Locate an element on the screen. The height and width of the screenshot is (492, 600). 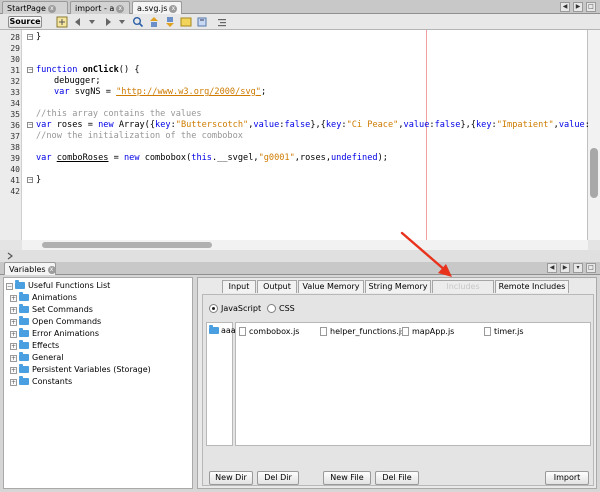
tree-item-effects: + Effects is located at coordinates (34, 346).